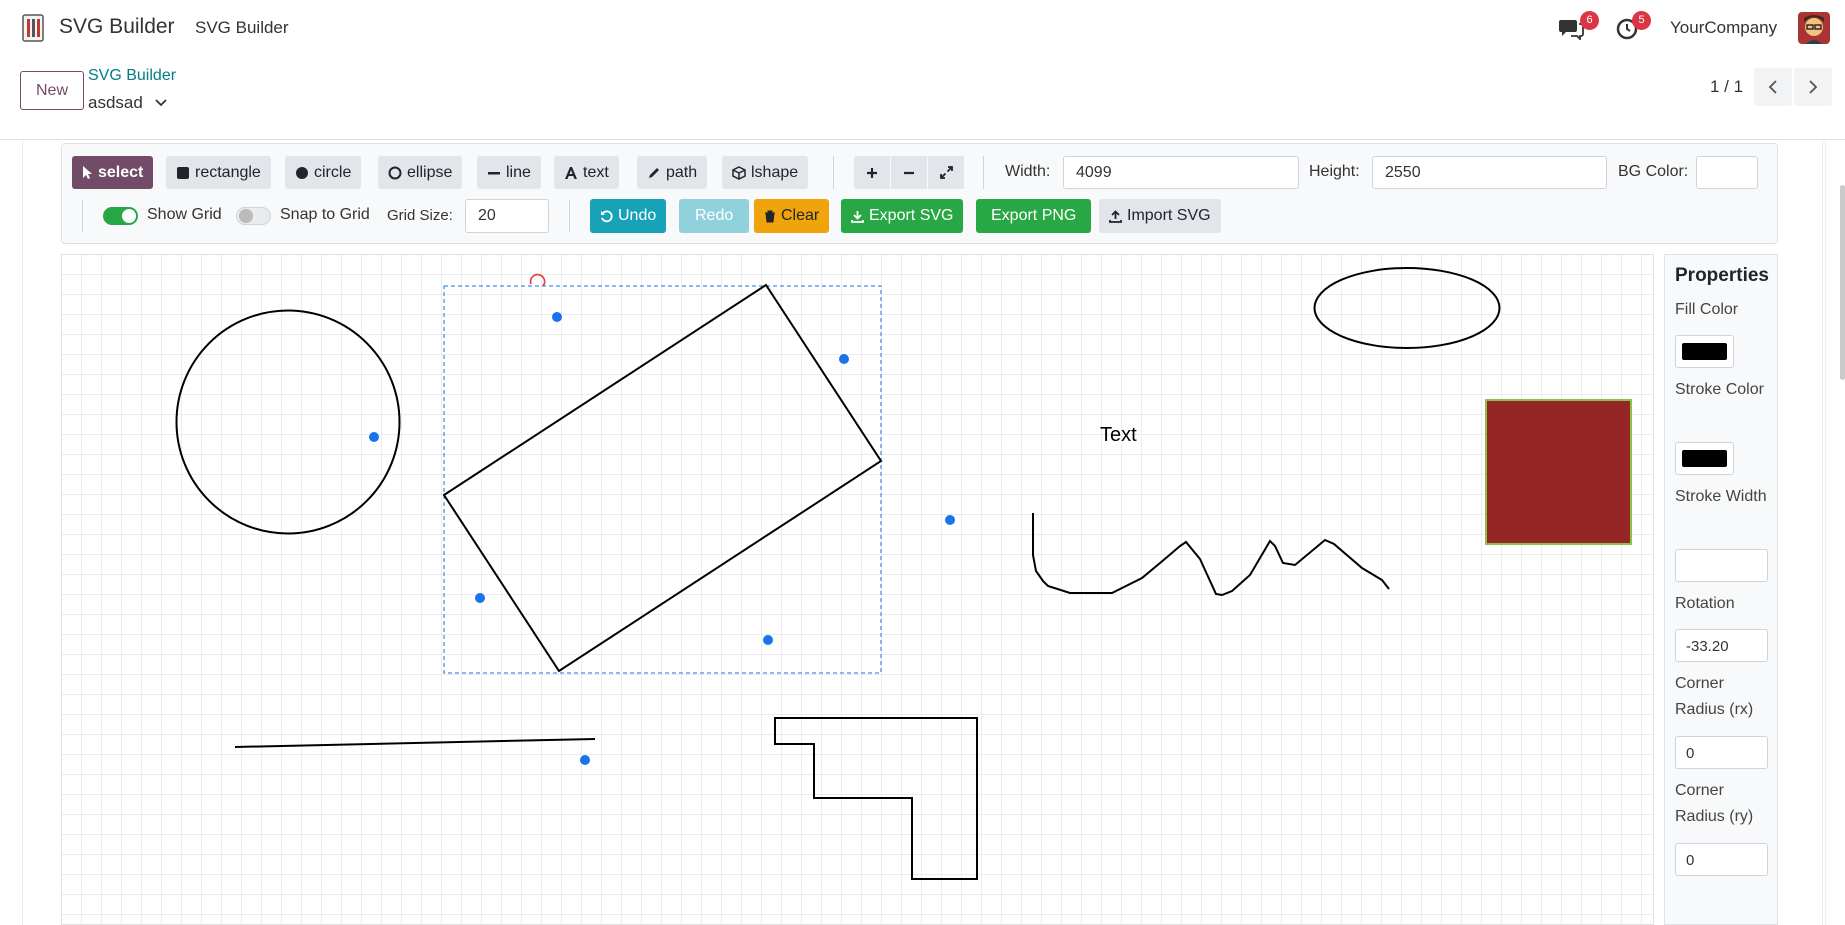 This screenshot has height=925, width=1845. I want to click on expand-icon, so click(946, 172).